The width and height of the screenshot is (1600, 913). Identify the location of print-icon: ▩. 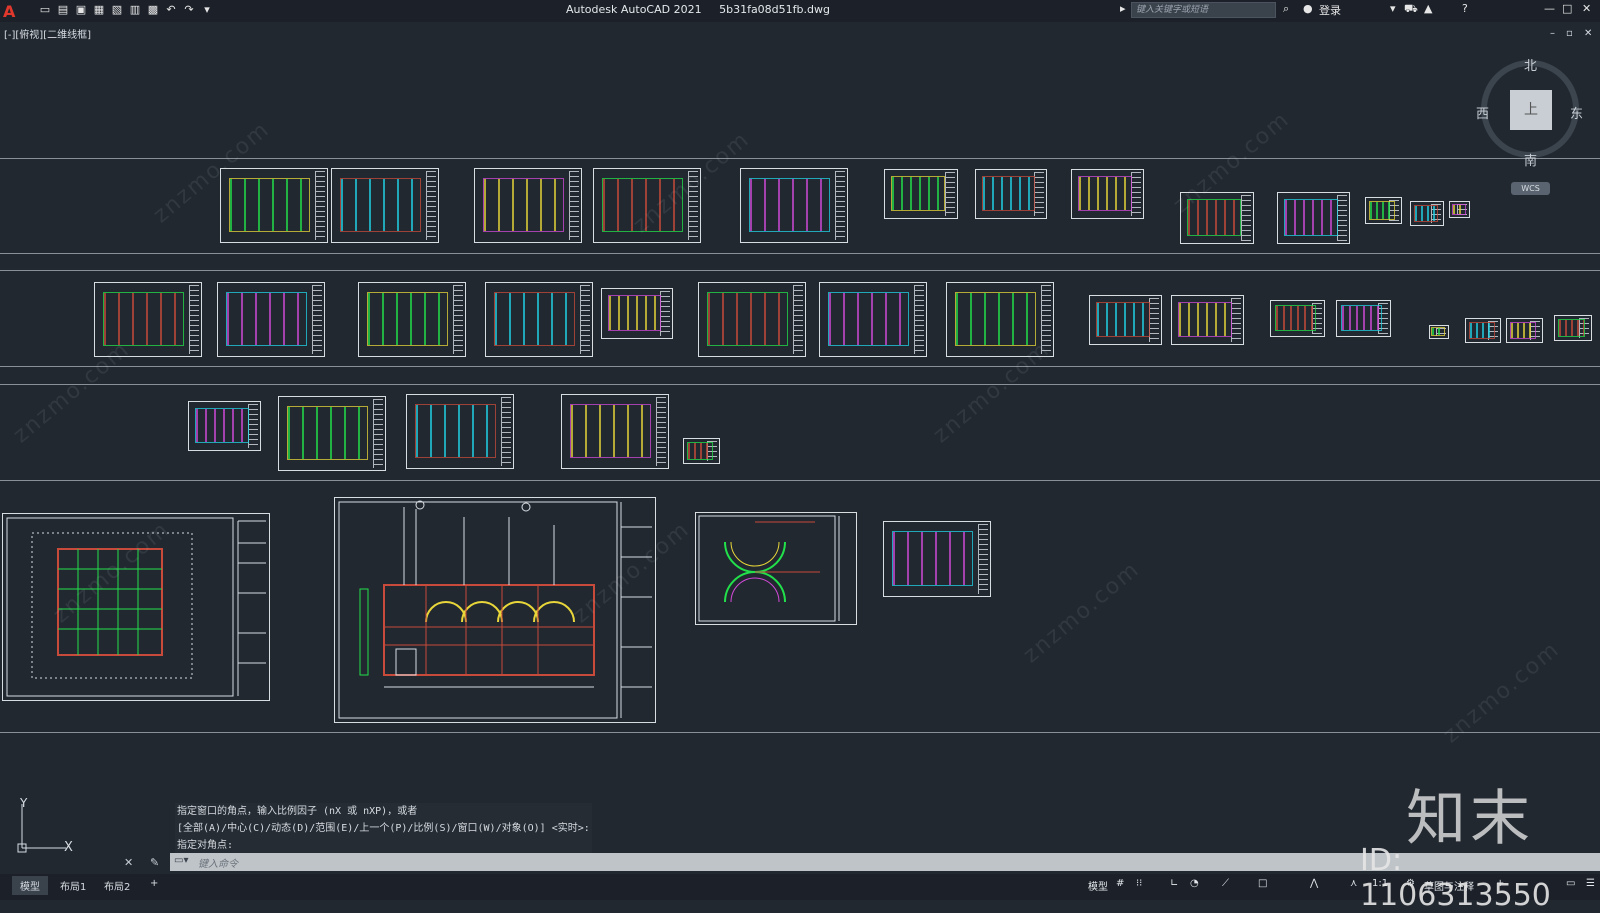
(153, 10).